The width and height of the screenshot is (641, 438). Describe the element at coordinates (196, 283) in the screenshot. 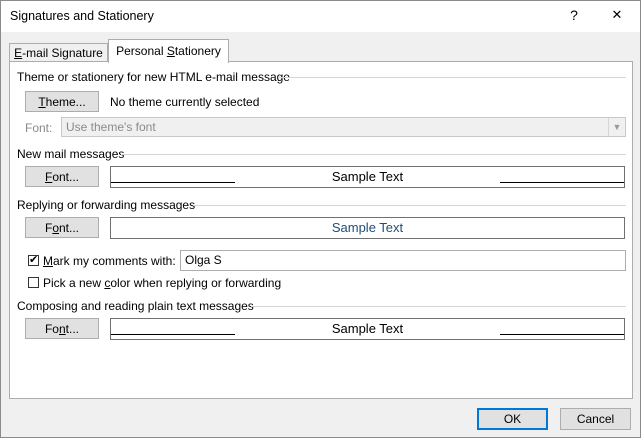

I see `label-text: olor when replying or forwarding` at that location.